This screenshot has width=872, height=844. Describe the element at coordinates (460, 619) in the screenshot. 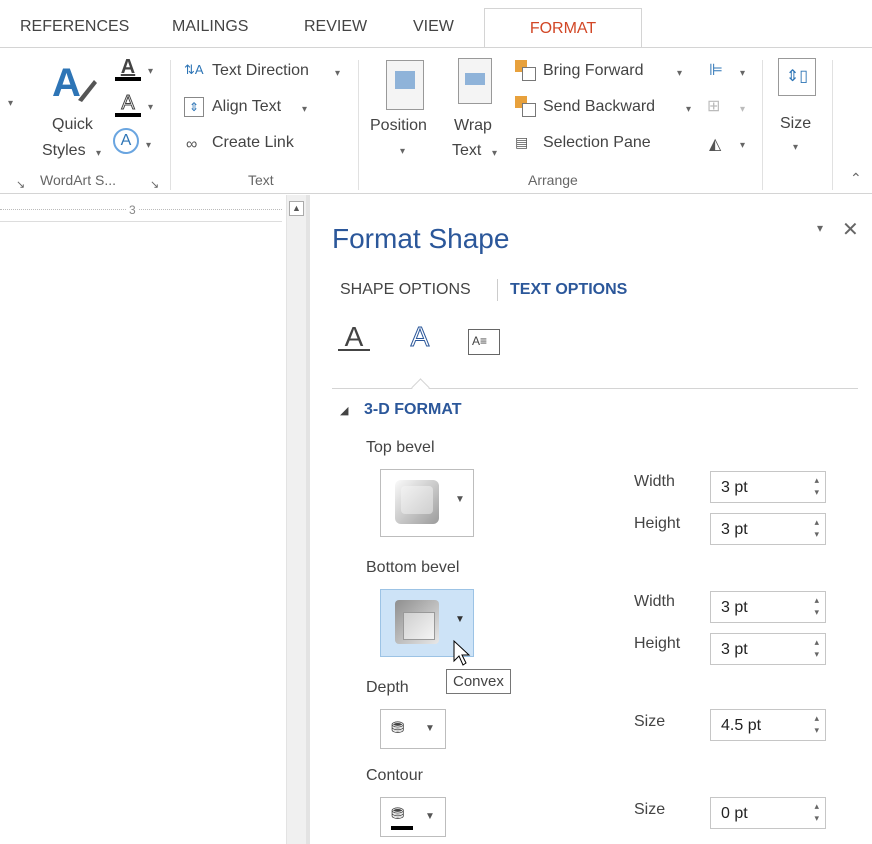

I see `bottom-bevel-dropdown-icon: ▼` at that location.